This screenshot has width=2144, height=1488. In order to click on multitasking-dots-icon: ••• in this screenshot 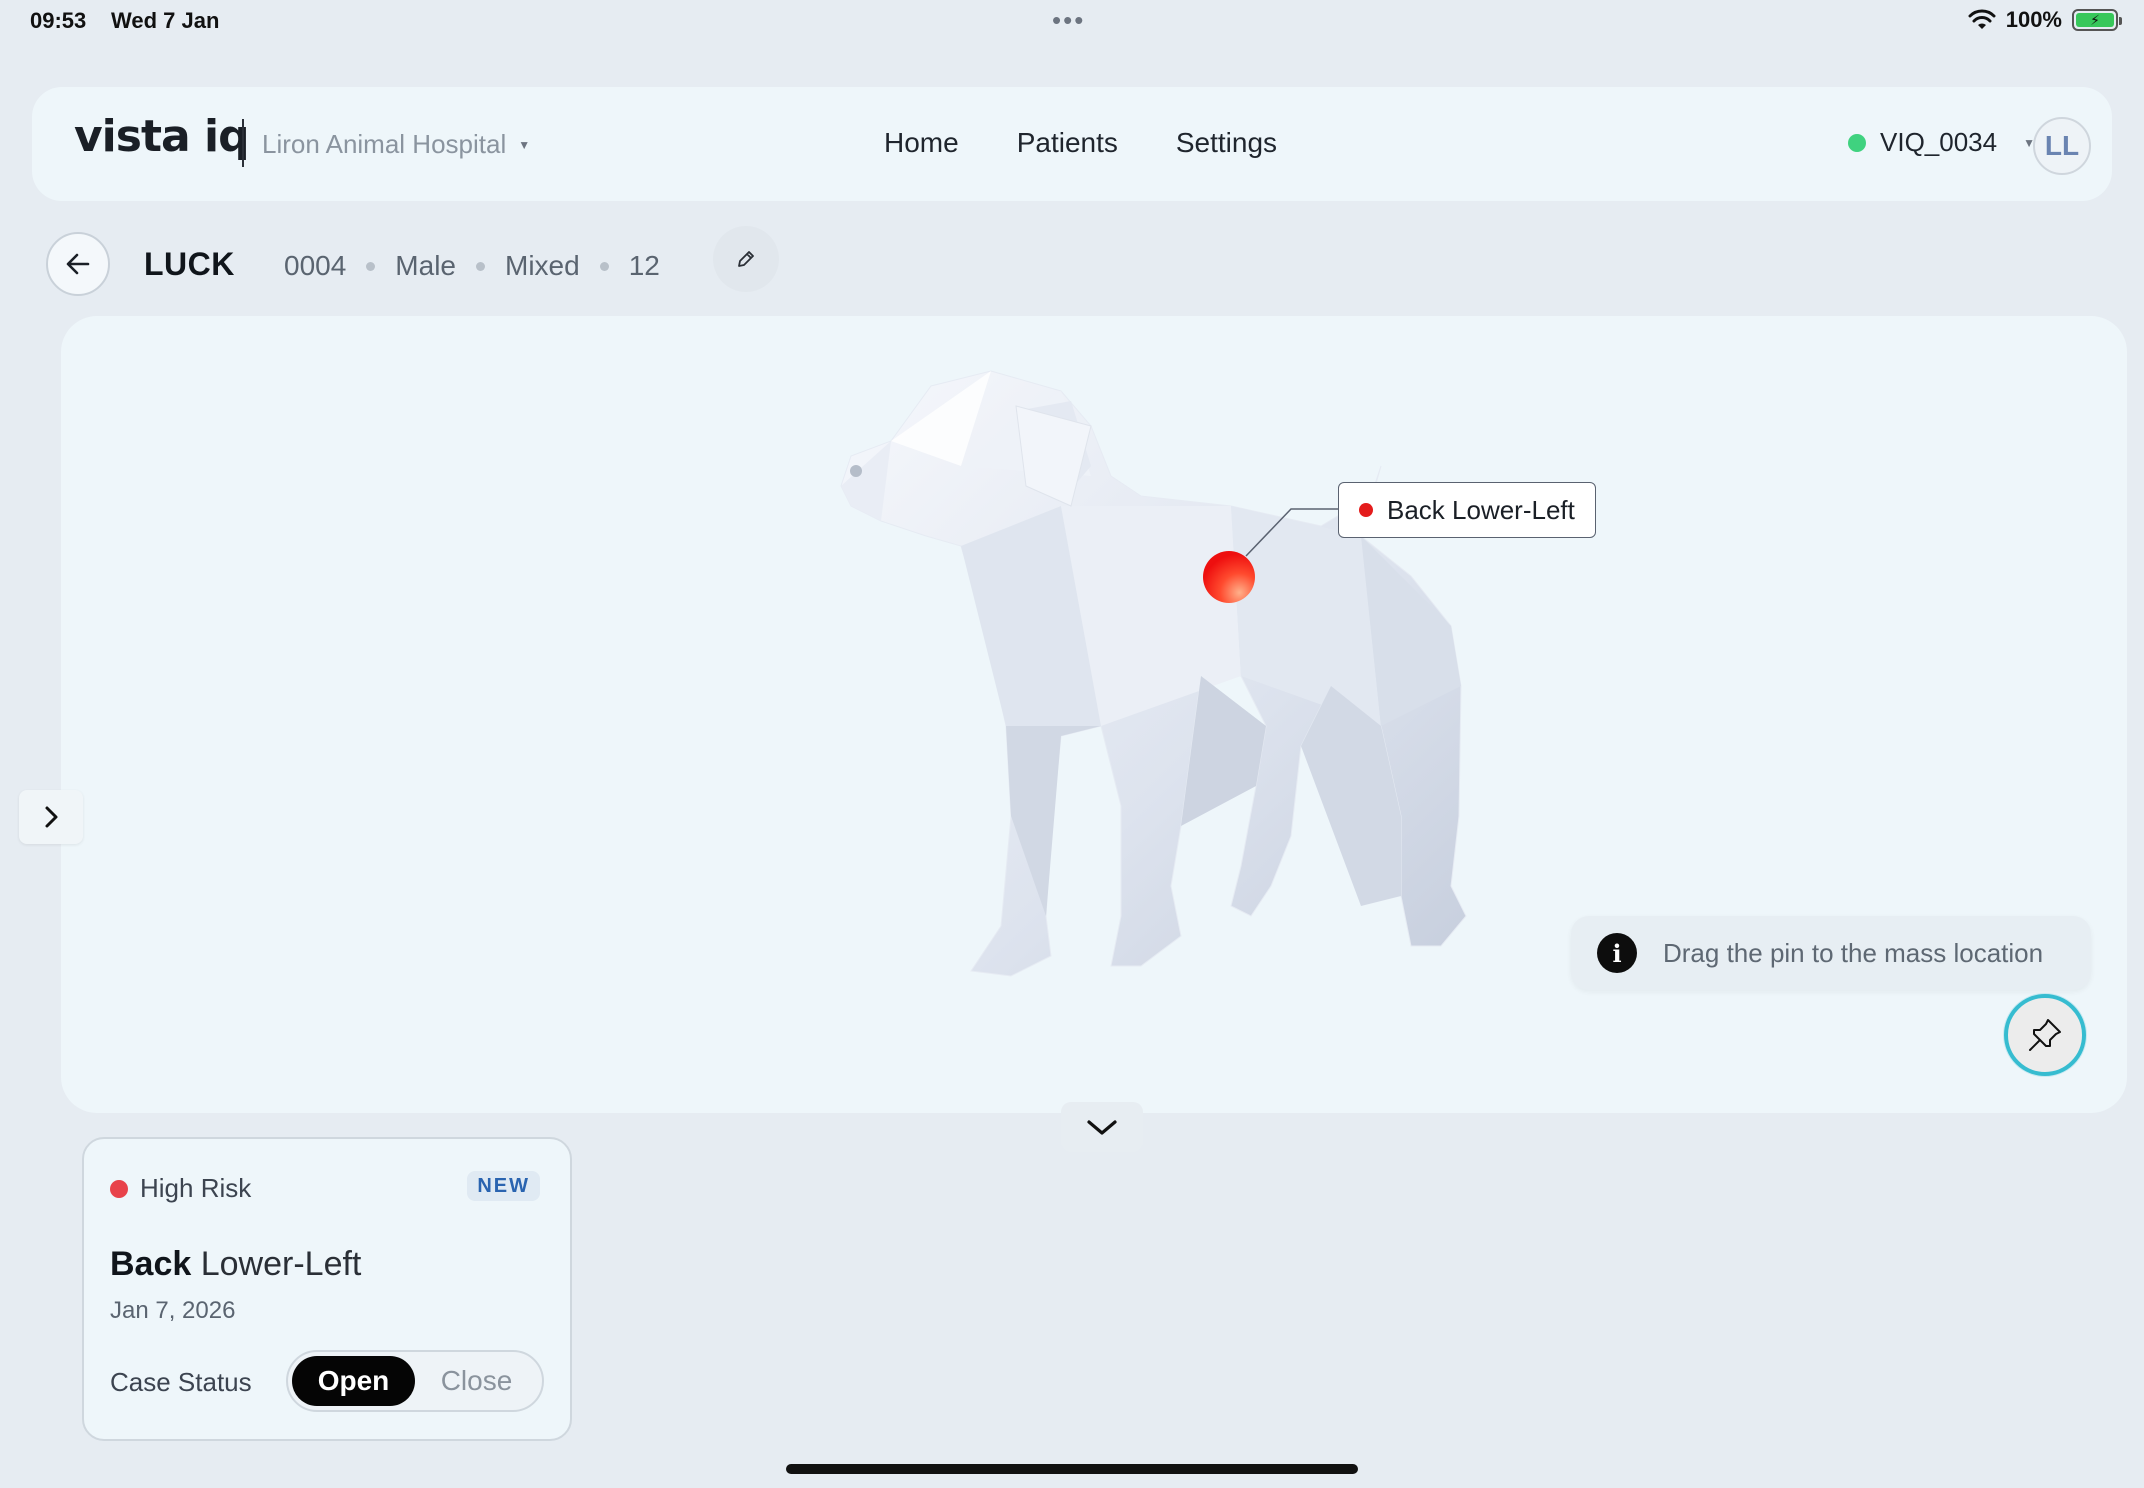, I will do `click(1068, 20)`.